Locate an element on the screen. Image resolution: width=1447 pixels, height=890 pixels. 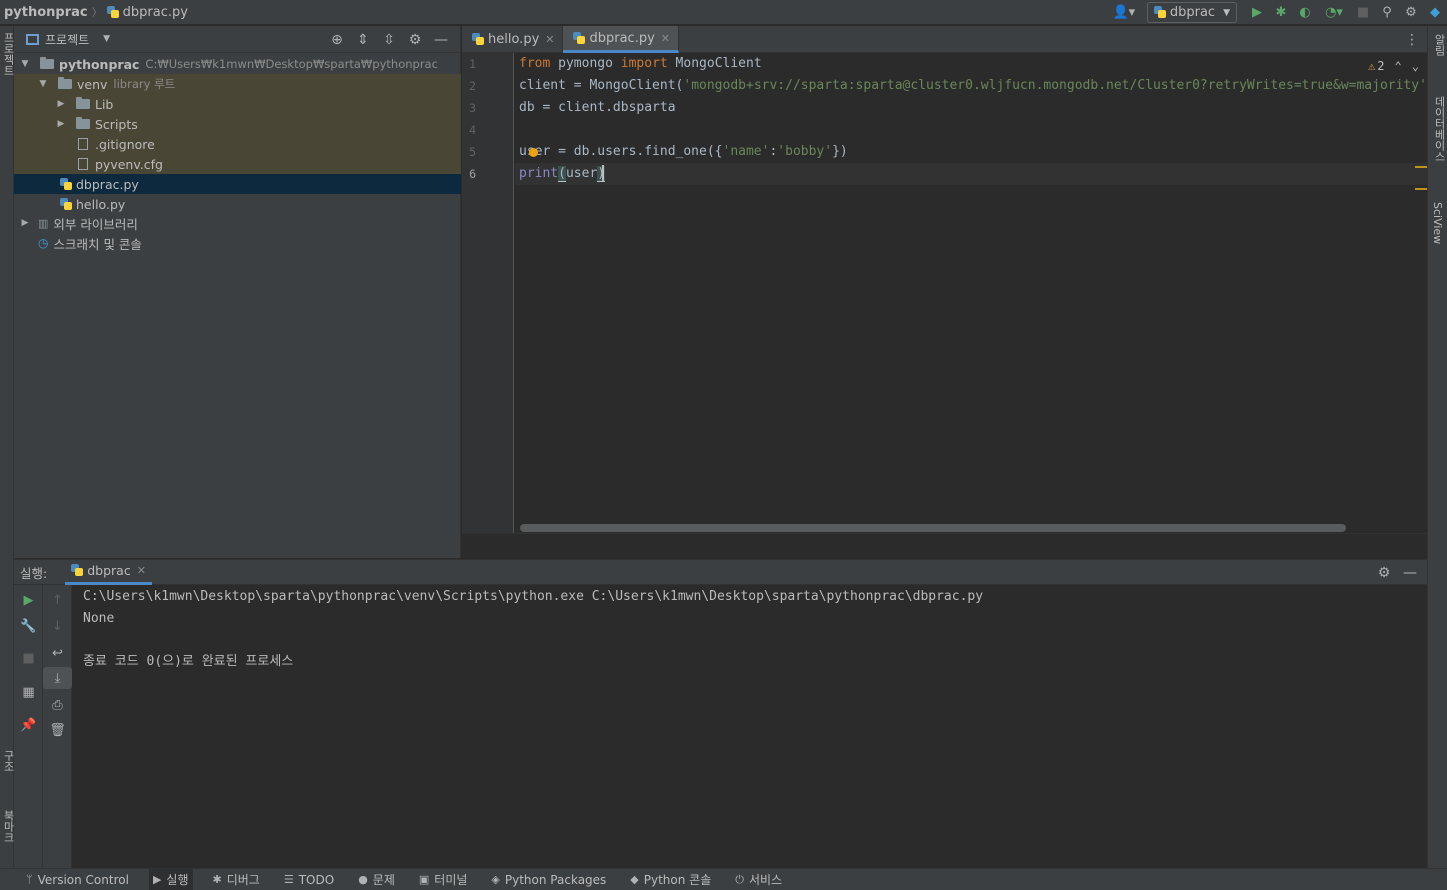
sciview-tool-tab: SciView is located at coordinates (1437, 223).